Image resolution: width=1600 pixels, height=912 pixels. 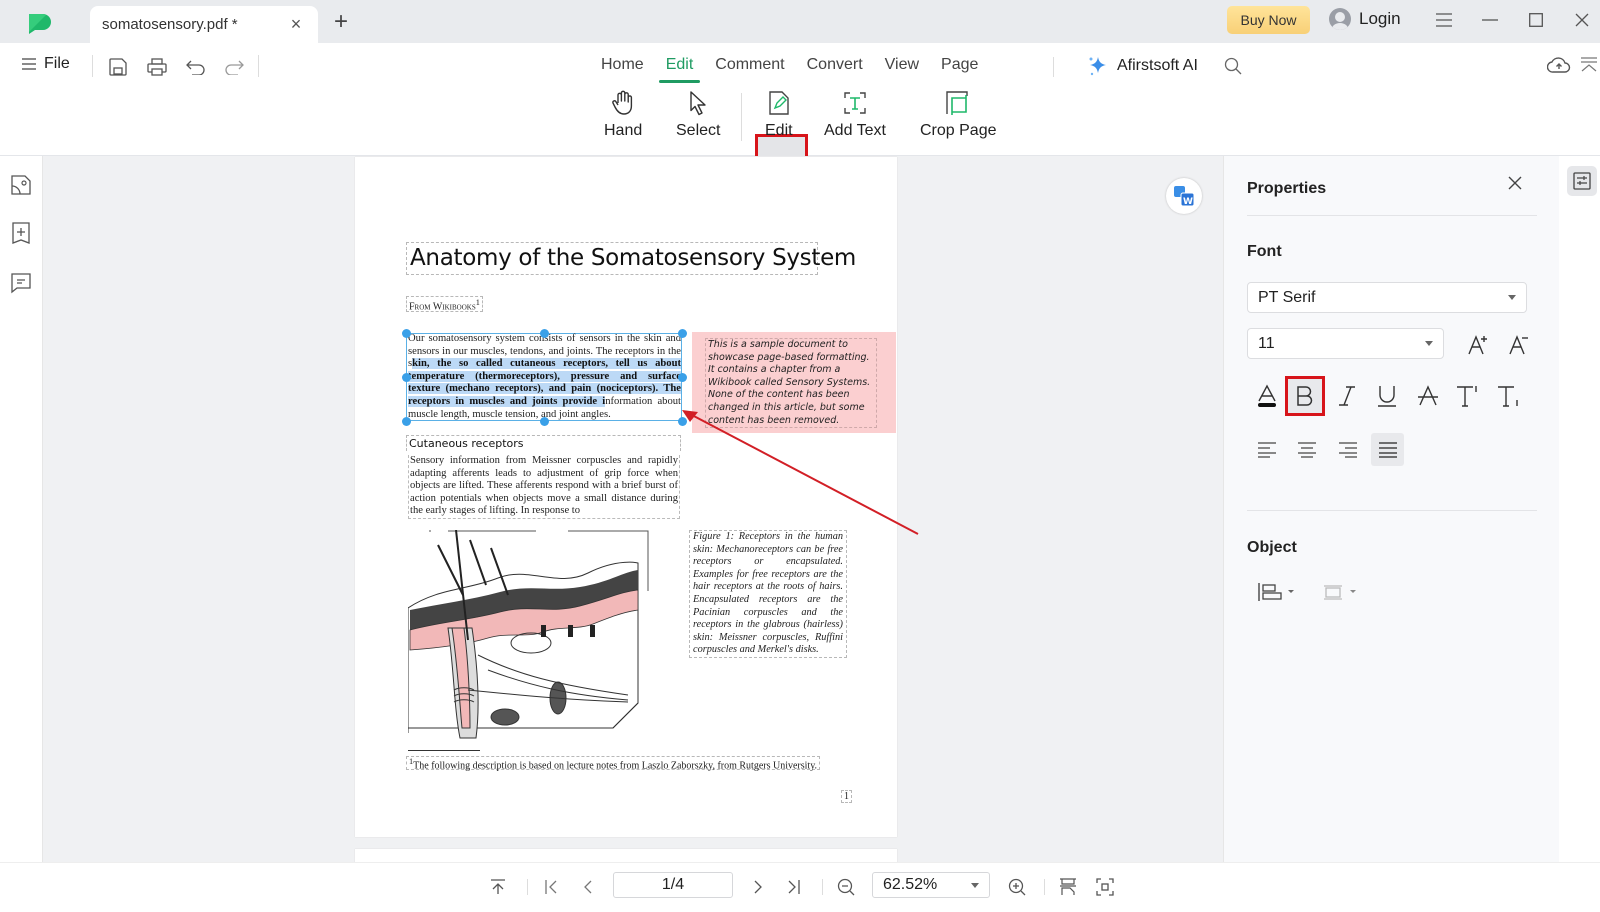 I want to click on save-icon, so click(x=118, y=67).